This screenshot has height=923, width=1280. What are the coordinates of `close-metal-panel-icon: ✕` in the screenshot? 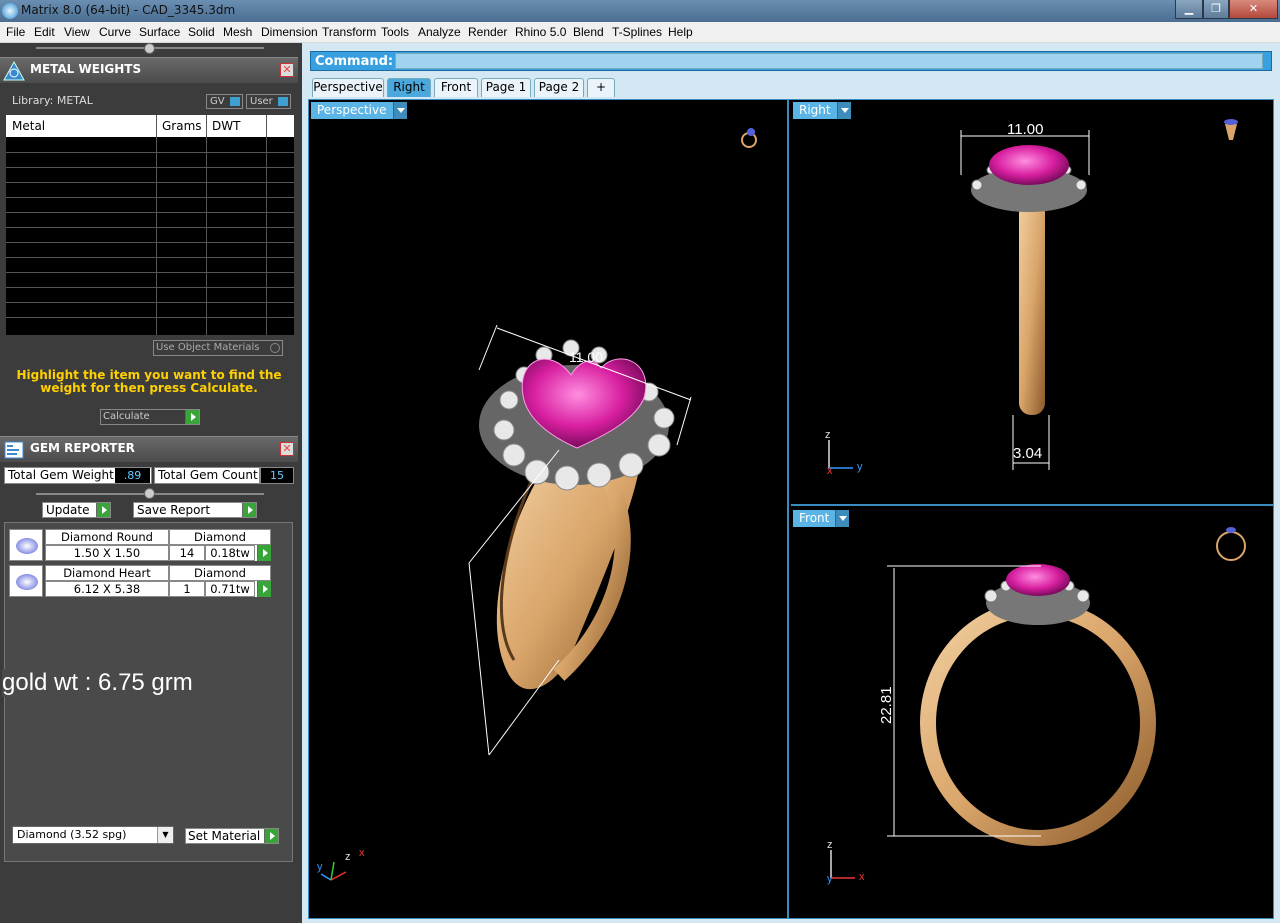 It's located at (287, 70).